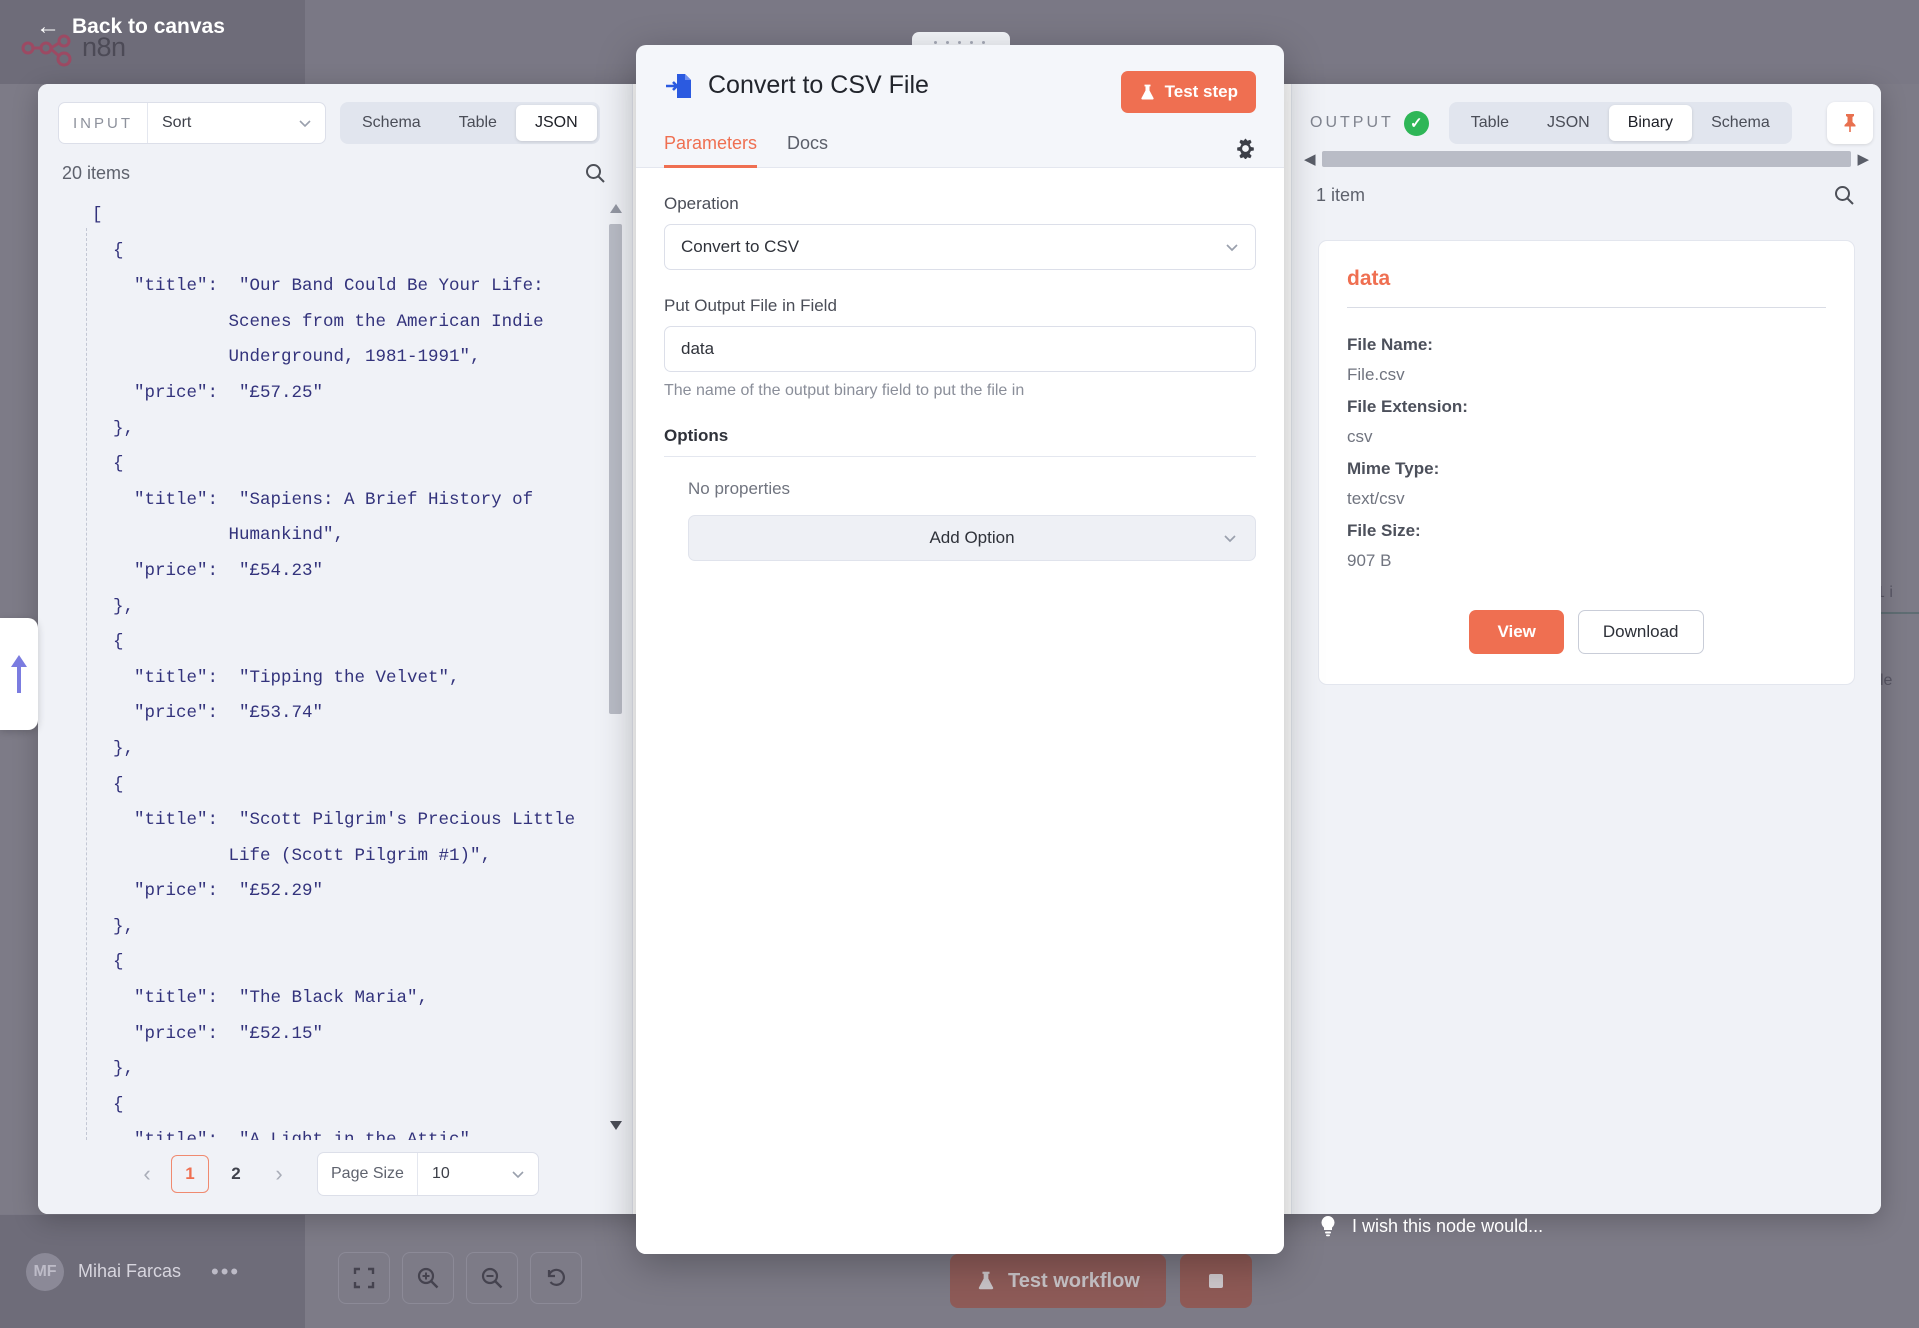  I want to click on input-view-tabs: Schema Table JSON, so click(470, 123).